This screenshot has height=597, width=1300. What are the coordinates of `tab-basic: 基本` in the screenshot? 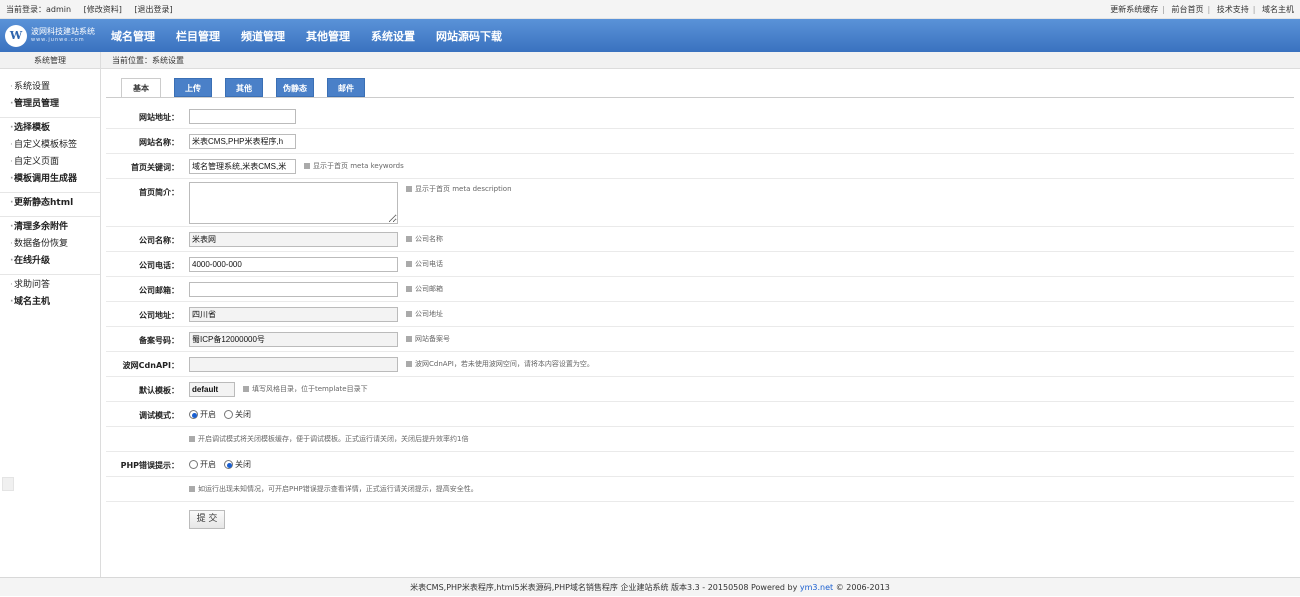 It's located at (141, 88).